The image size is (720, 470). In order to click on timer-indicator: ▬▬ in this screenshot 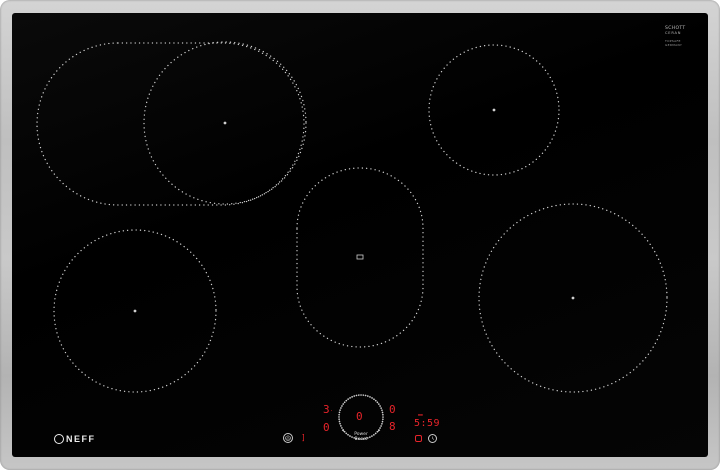, I will do `click(420, 414)`.